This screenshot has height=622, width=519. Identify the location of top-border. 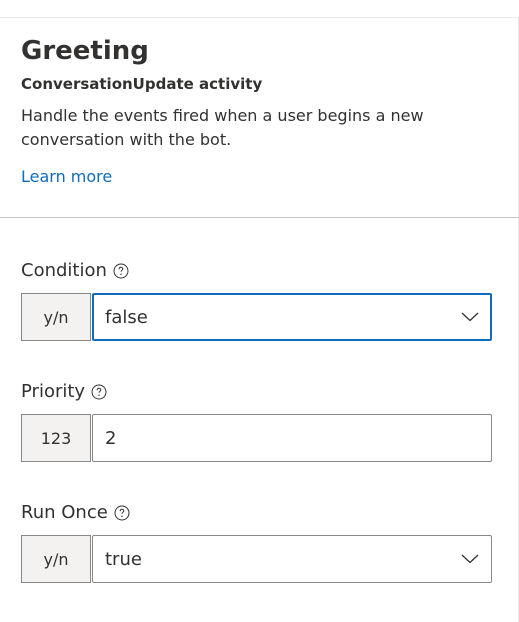
(259, 17).